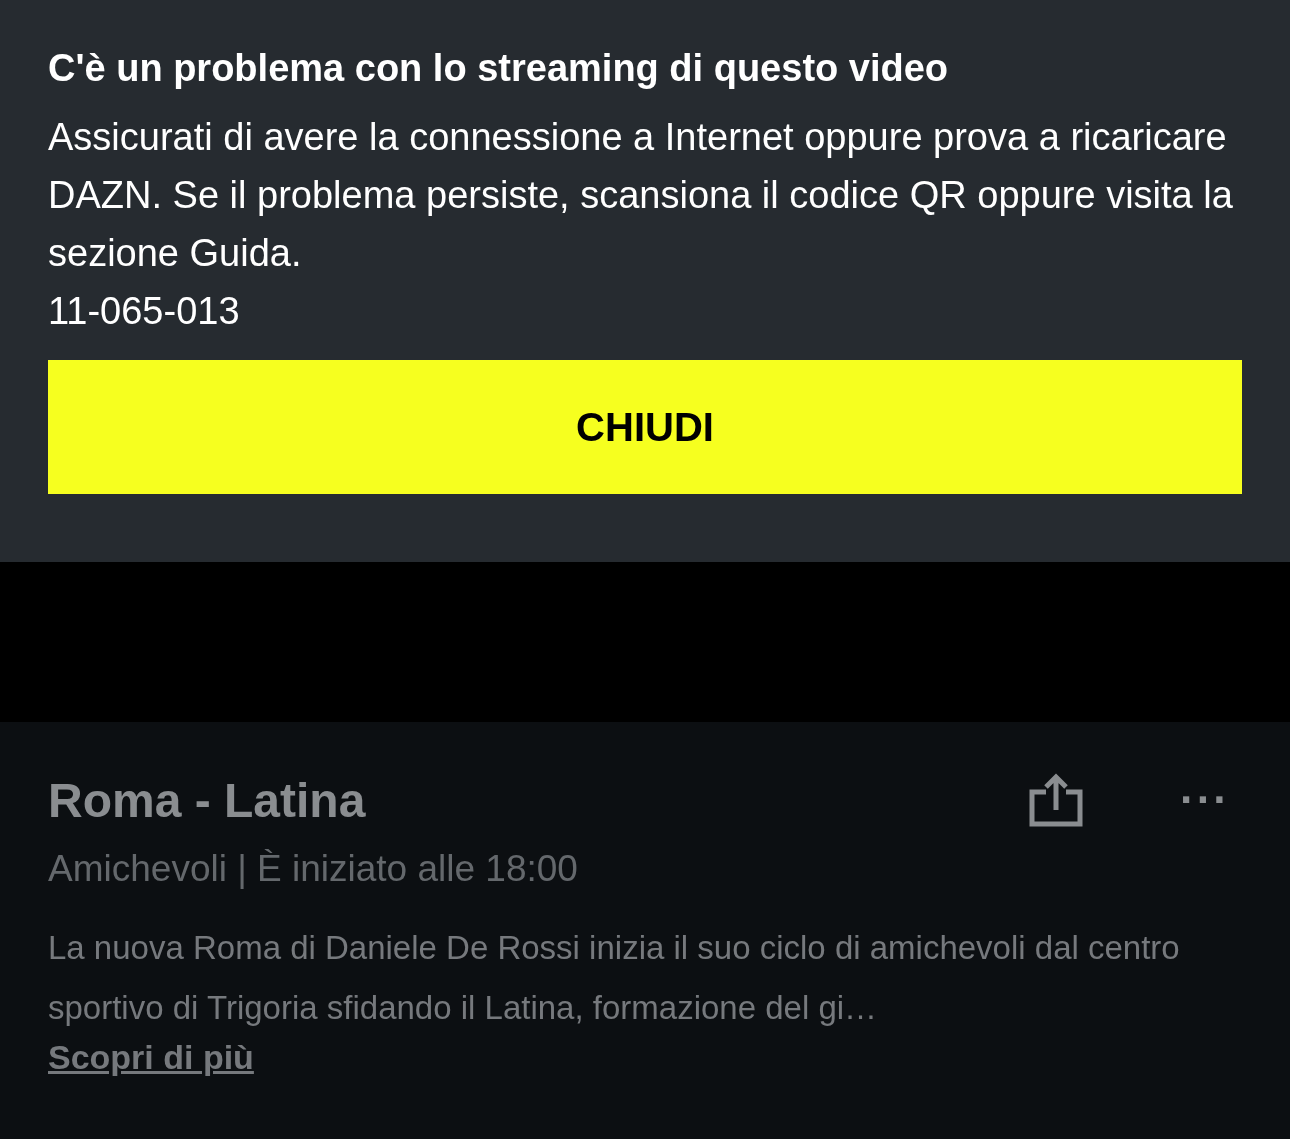 This screenshot has width=1290, height=1139. I want to click on event-title: Roma - Latina, so click(207, 800).